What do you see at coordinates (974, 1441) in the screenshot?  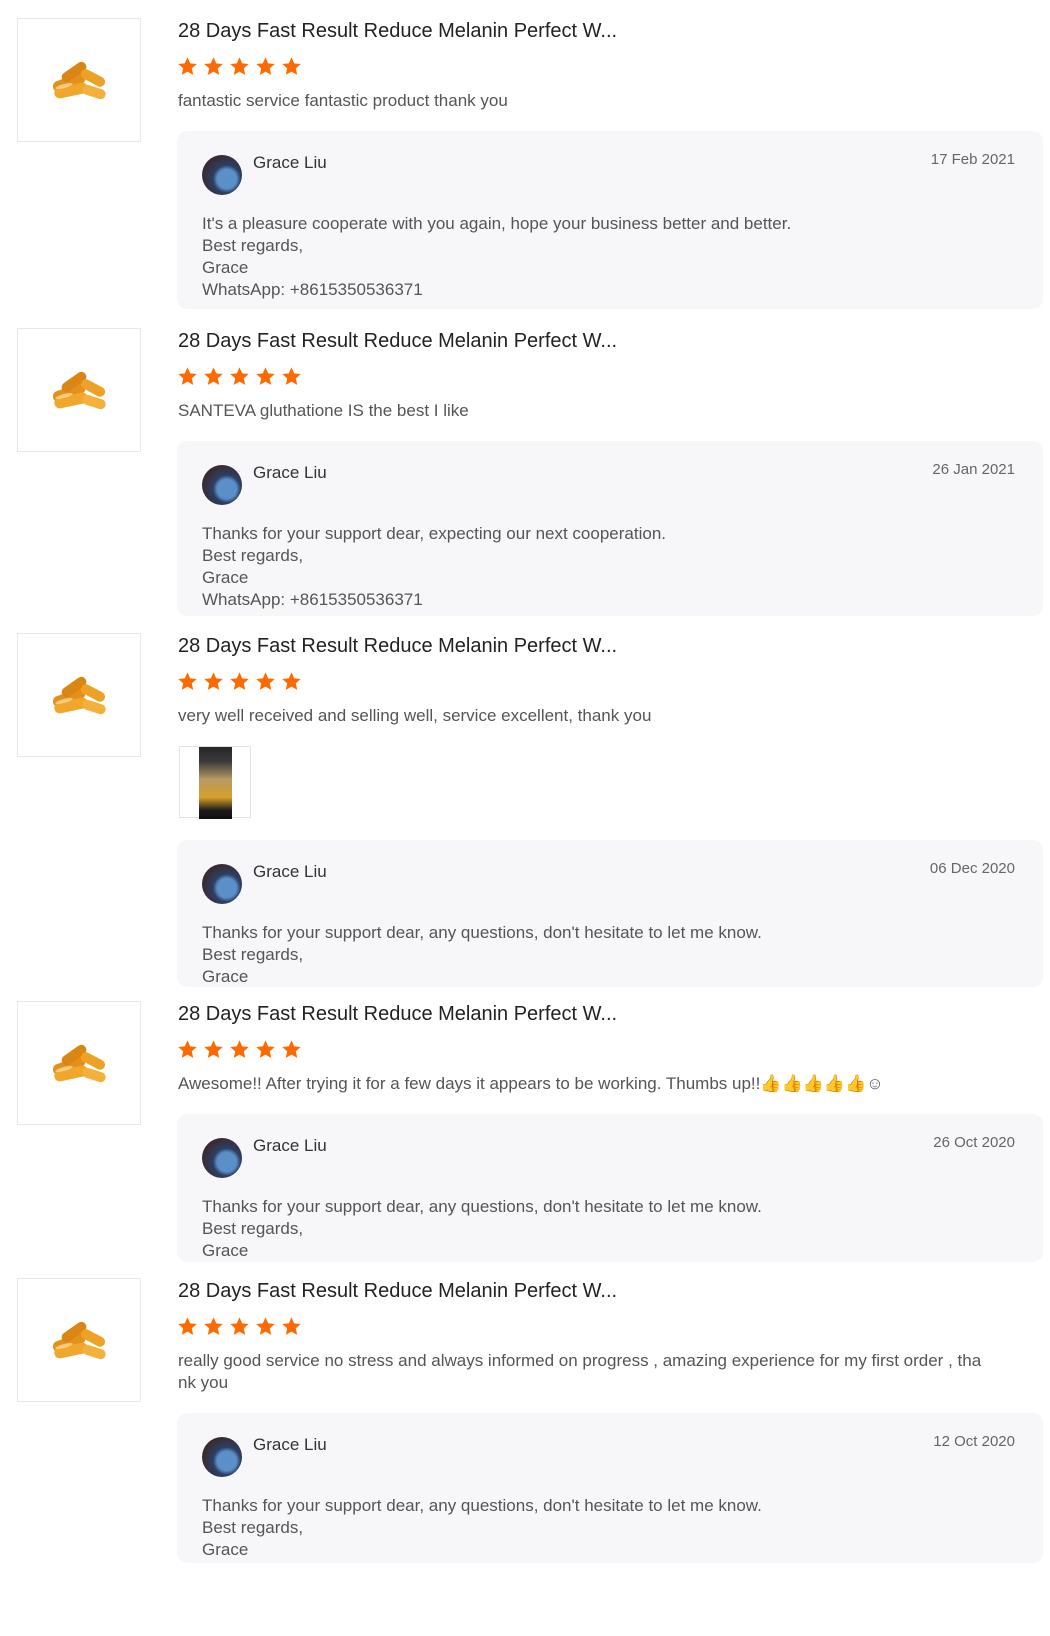 I see `reply-date: 12 Oct 2020` at bounding box center [974, 1441].